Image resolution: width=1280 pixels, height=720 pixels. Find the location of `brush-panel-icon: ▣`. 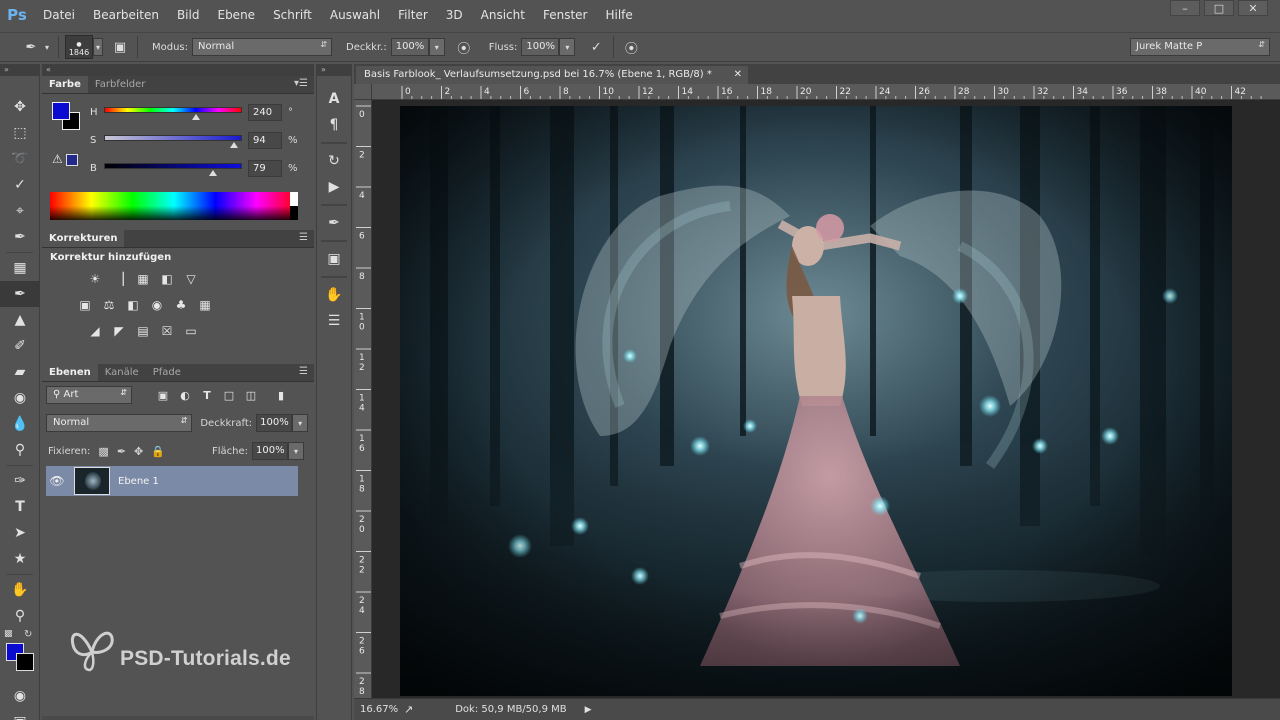

brush-panel-icon: ▣ is located at coordinates (120, 47).